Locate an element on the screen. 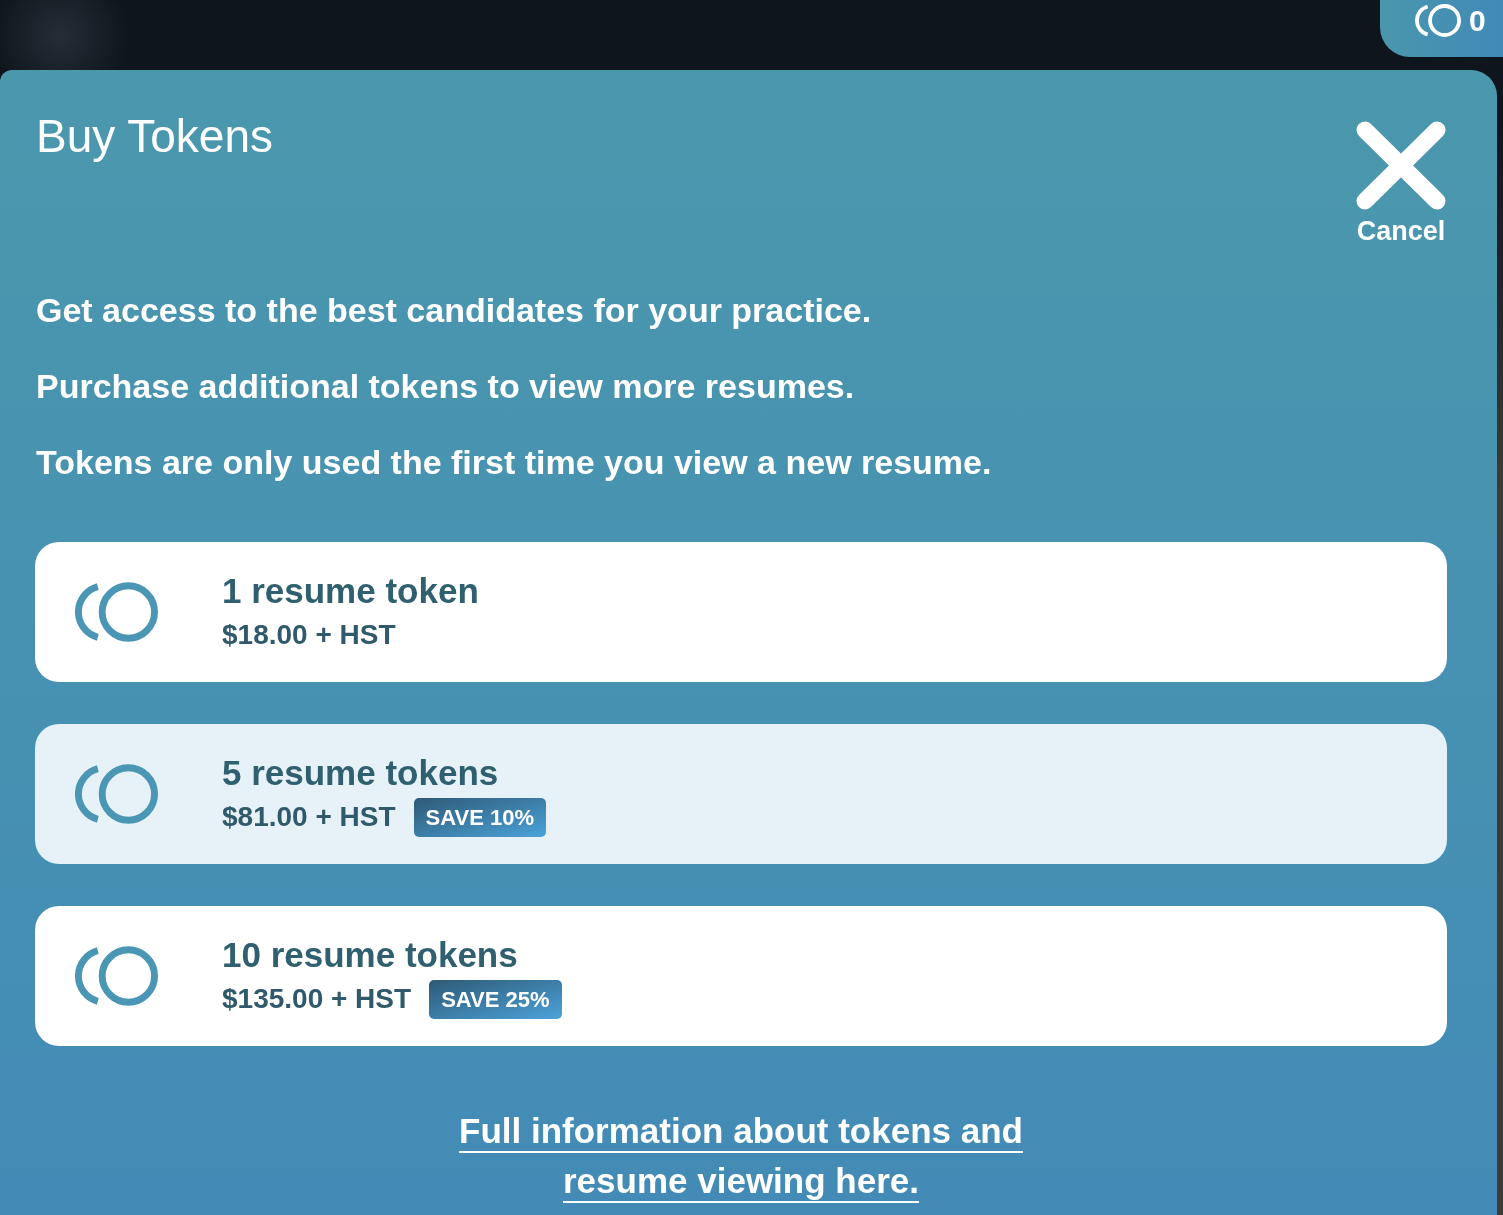 The image size is (1503, 1215). package-title: 10 resume tokens is located at coordinates (370, 954).